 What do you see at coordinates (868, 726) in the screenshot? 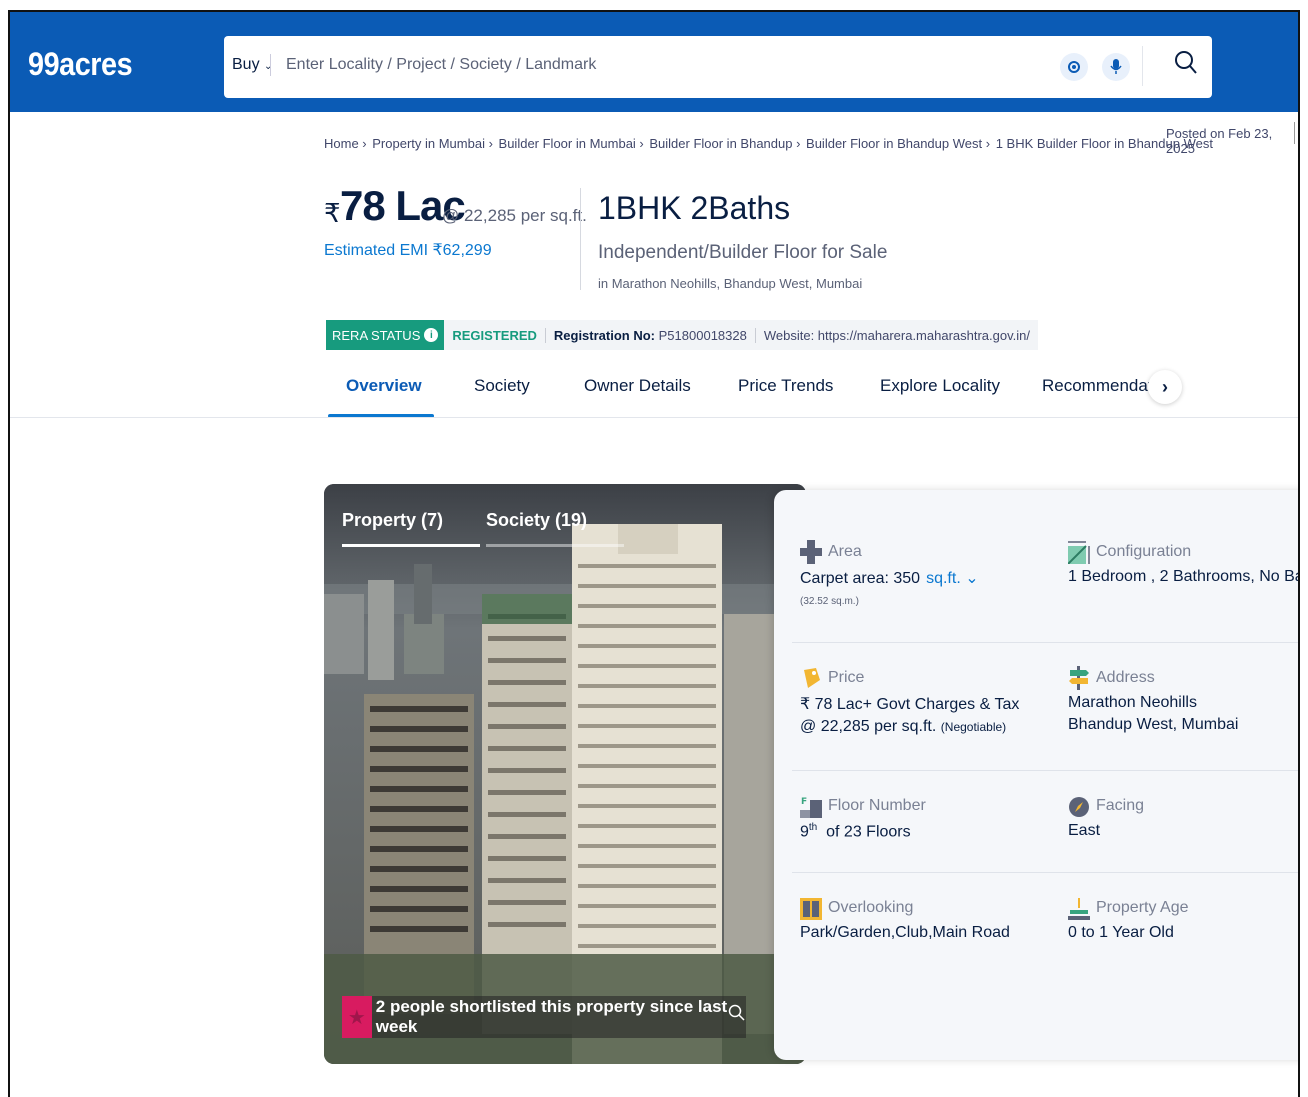
I see `detail-price-per-sqft: @ 22,285 per sq.ft.` at bounding box center [868, 726].